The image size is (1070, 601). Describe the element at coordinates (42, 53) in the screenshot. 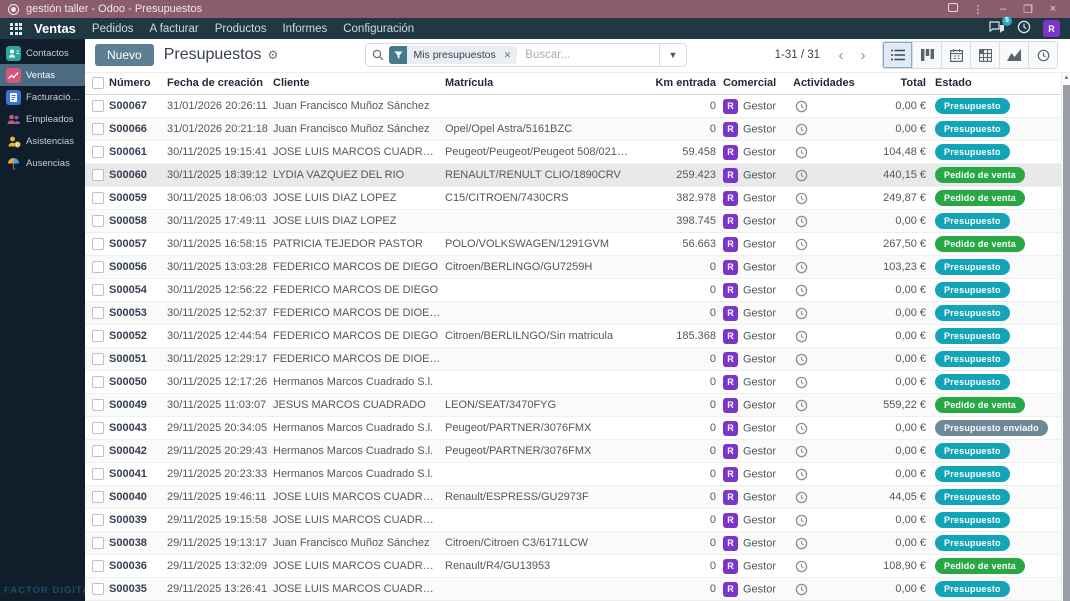

I see `sidebar-item-contactos: Contactos` at that location.